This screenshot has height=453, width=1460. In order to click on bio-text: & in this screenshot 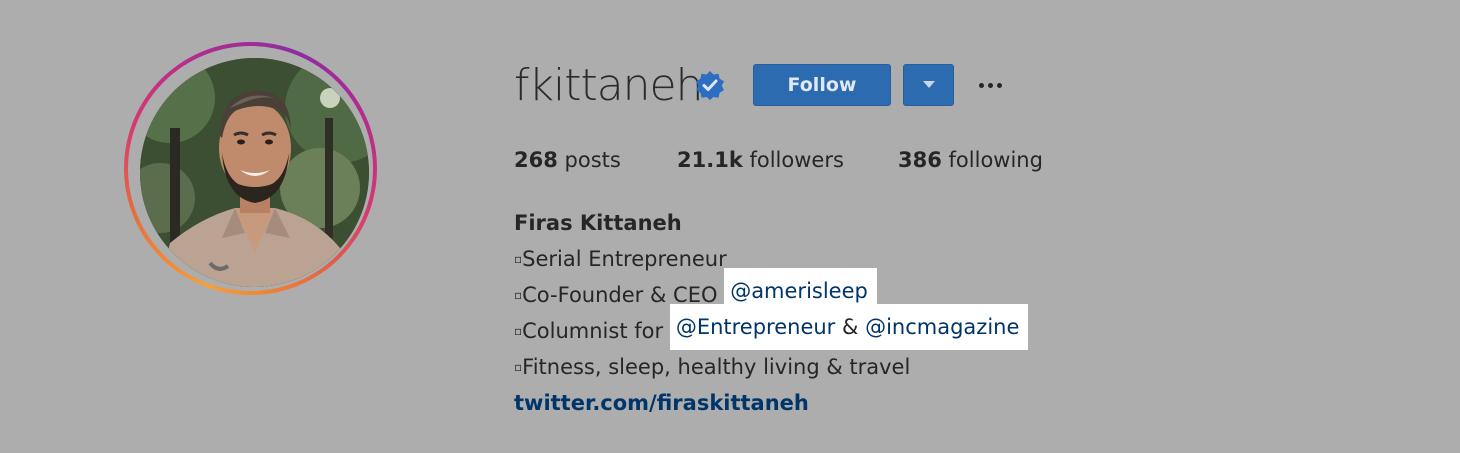, I will do `click(850, 327)`.